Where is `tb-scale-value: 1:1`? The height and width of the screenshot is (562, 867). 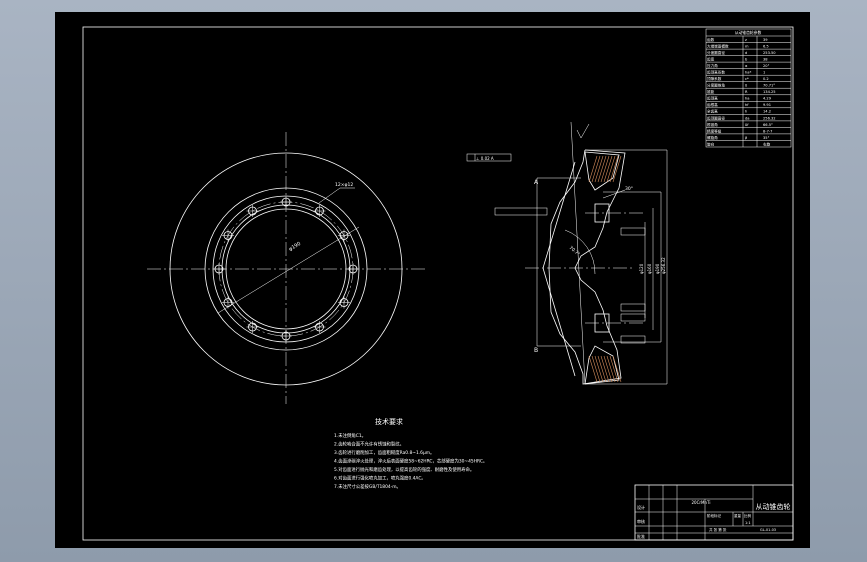
tb-scale-value: 1:1 is located at coordinates (748, 523).